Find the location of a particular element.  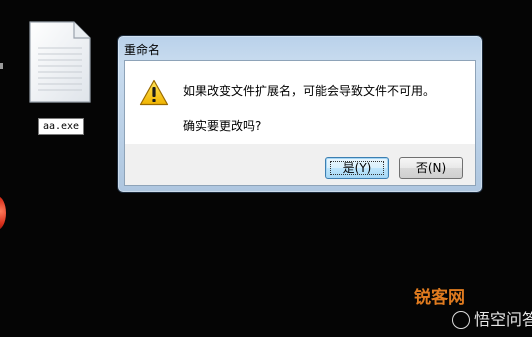

yes-button: 是(Y) is located at coordinates (357, 168).